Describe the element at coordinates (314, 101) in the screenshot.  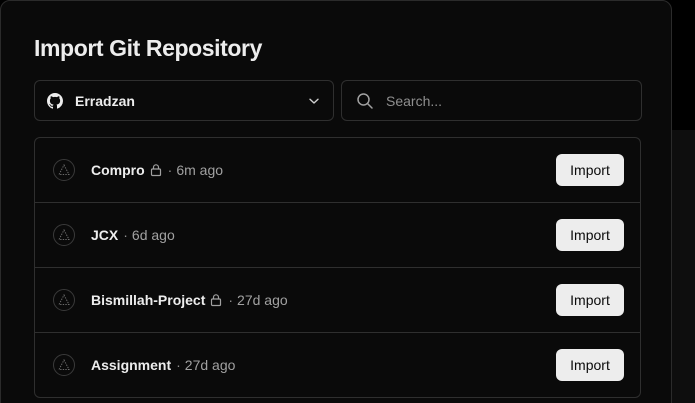
I see `chevron-down-icon` at that location.